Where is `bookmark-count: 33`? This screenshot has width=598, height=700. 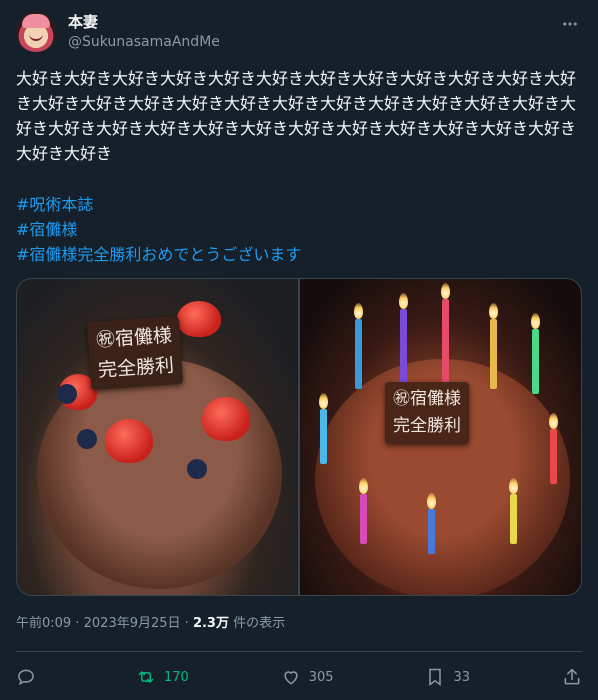 bookmark-count: 33 is located at coordinates (462, 677).